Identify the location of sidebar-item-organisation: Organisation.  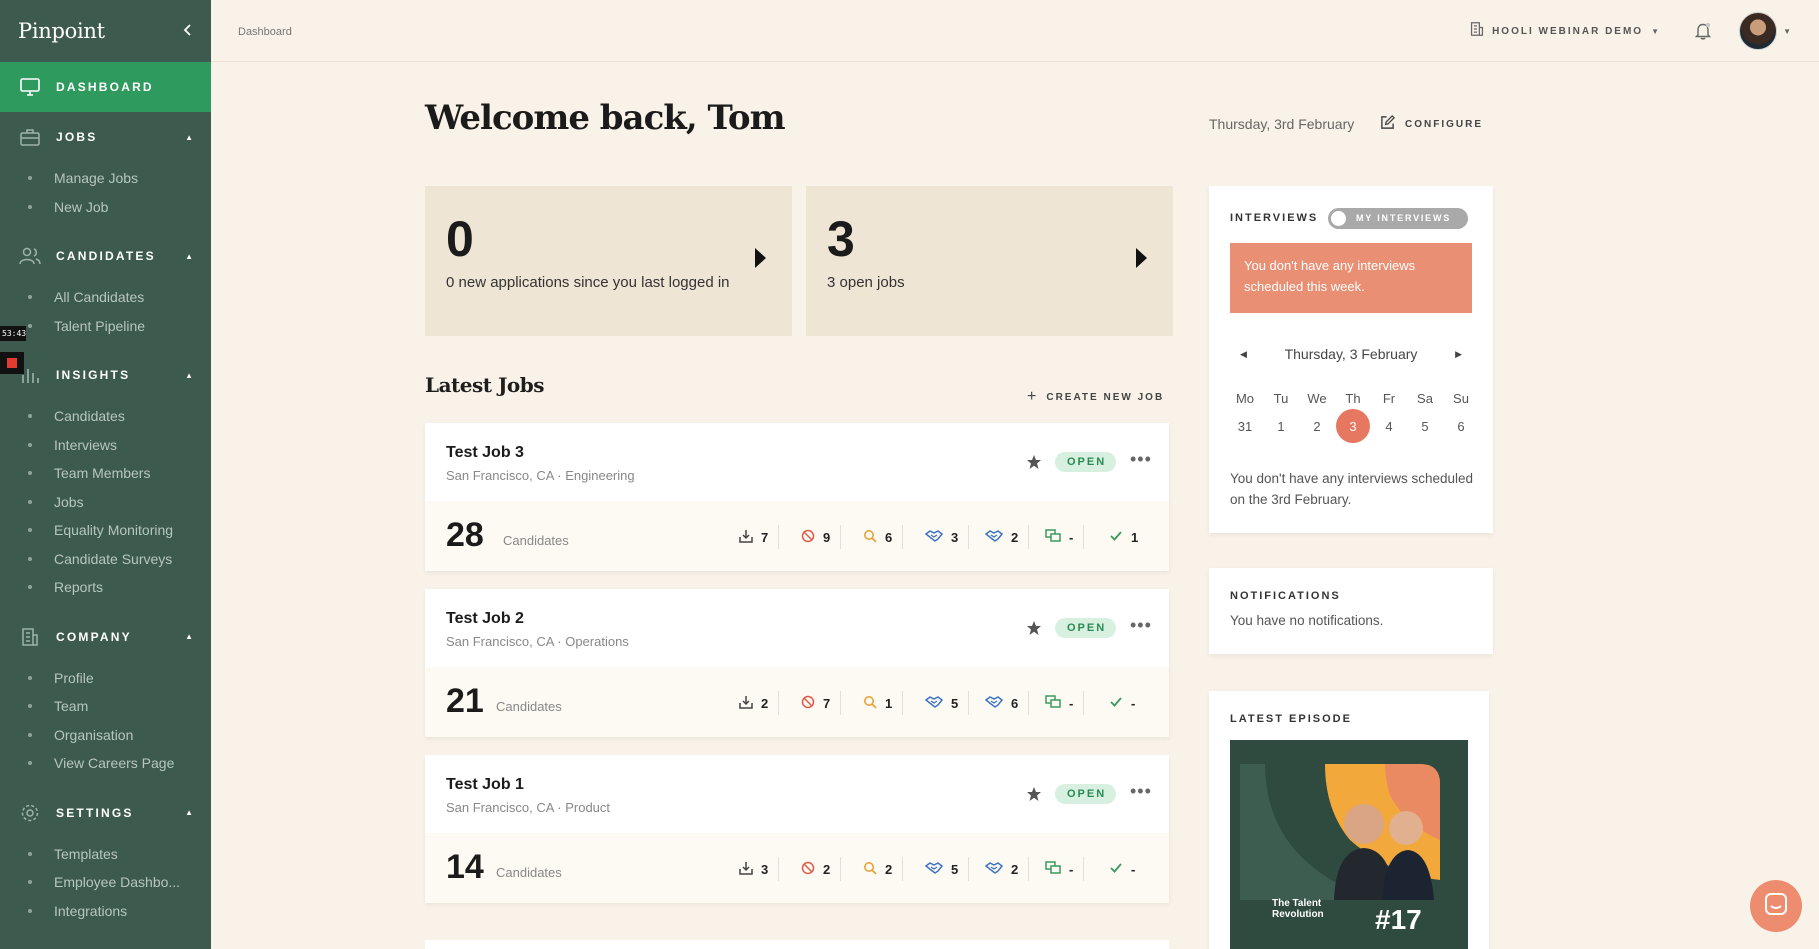
(105, 735).